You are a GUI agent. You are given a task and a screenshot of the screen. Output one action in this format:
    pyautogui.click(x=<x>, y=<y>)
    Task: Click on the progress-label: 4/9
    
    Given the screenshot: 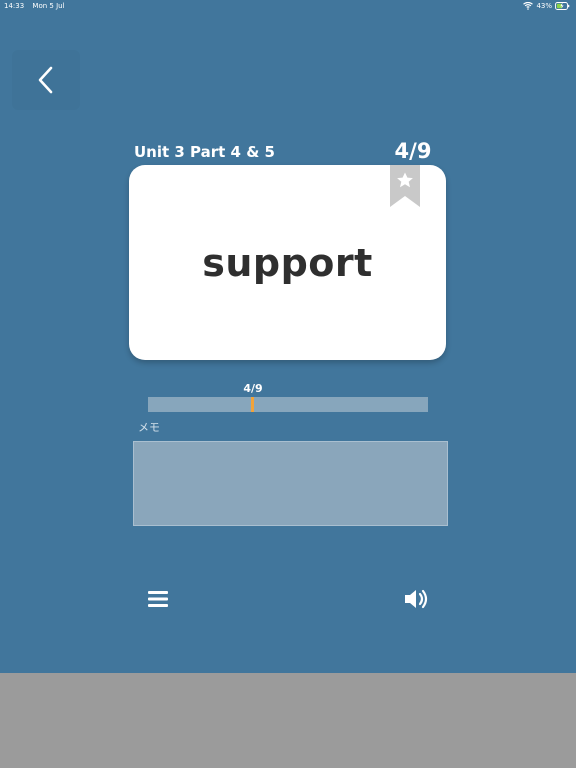 What is the action you would take?
    pyautogui.click(x=253, y=388)
    